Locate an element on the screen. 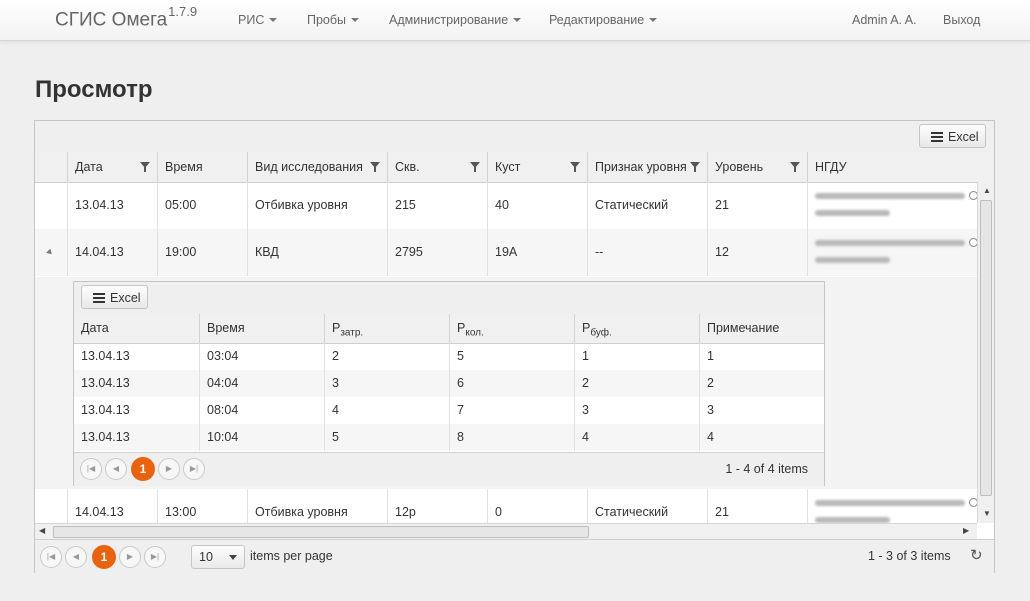 This screenshot has width=1030, height=601. nav-menu-admin: Администрирование is located at coordinates (455, 20).